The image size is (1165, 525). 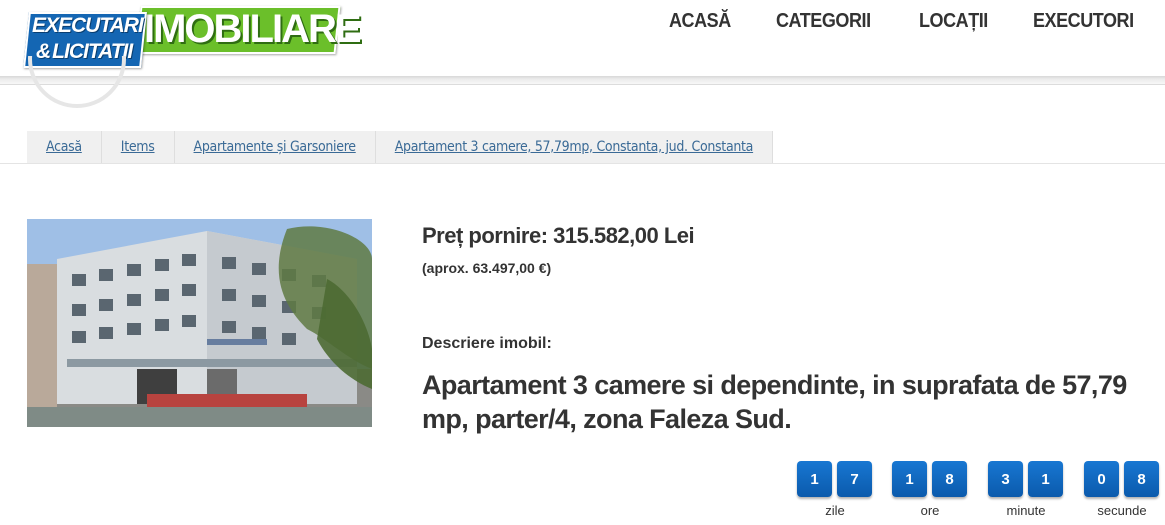 I want to click on nav-locatii: LOCAȚII, so click(x=953, y=21).